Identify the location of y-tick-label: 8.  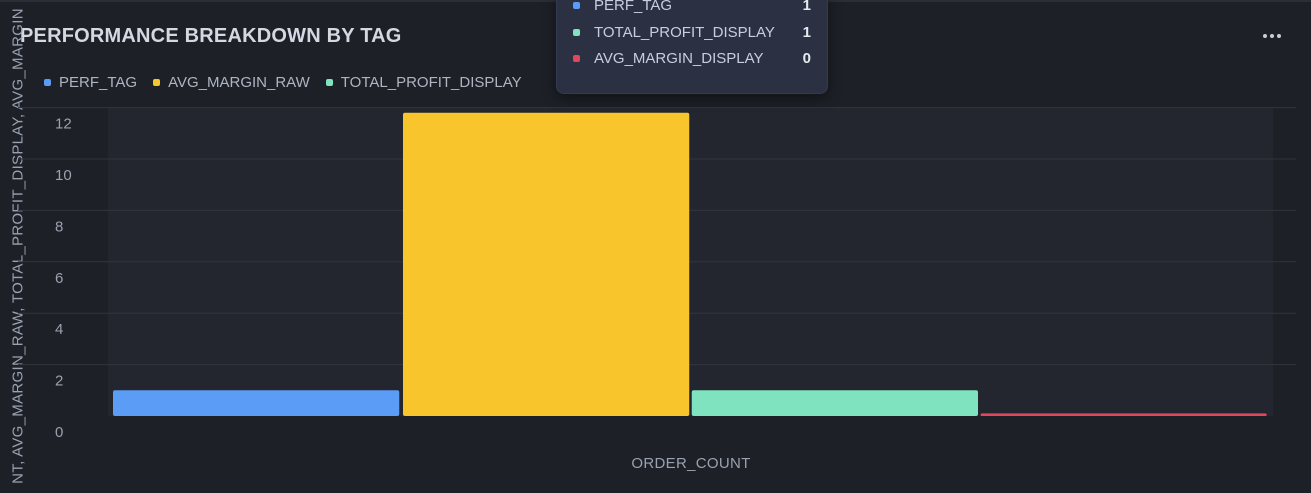
(59, 226).